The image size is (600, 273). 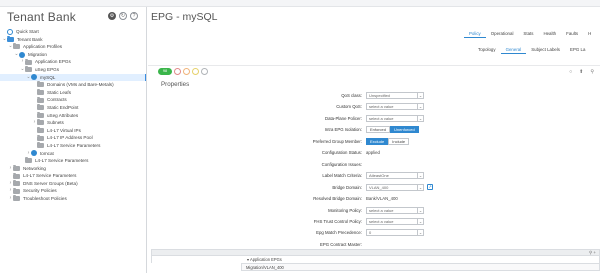 I want to click on top-strip, so click(x=300, y=3).